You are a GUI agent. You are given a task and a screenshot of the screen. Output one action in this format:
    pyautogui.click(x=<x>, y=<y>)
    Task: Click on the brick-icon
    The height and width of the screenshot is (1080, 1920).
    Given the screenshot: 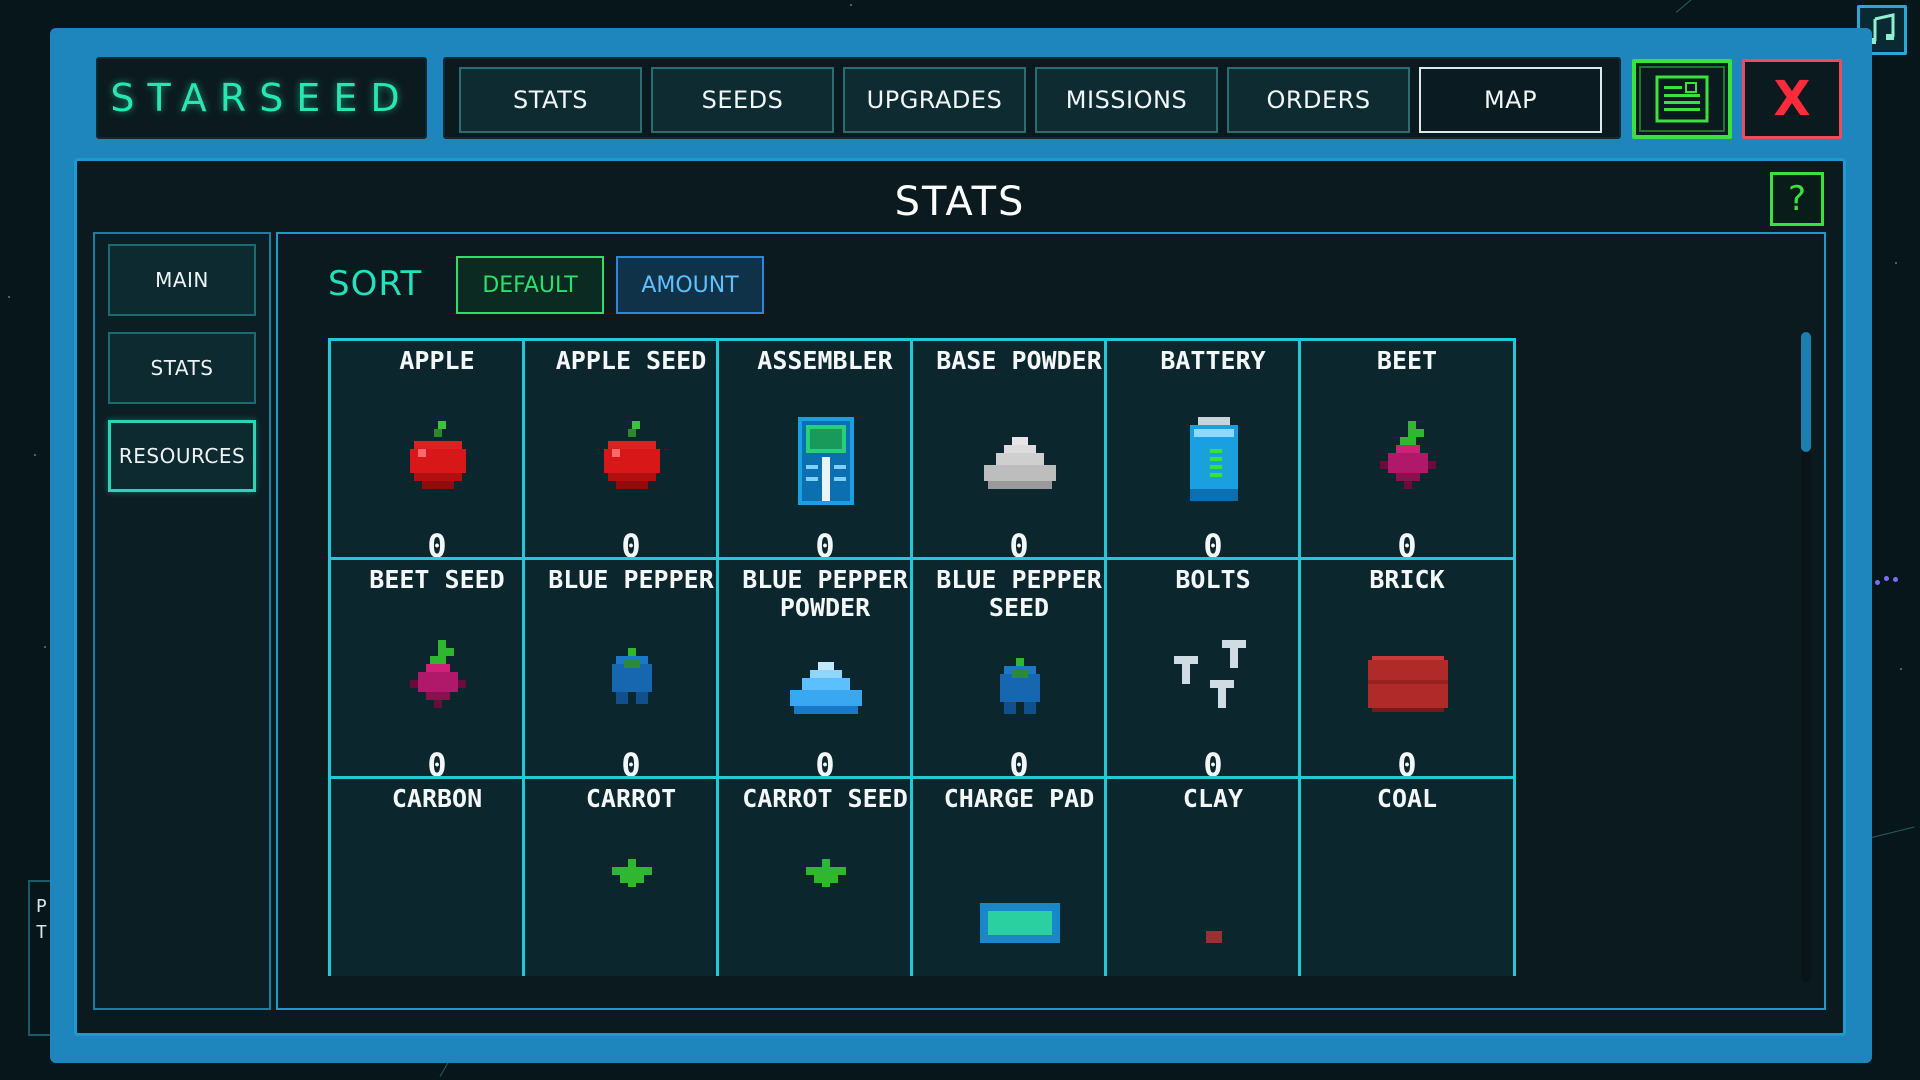 What is the action you would take?
    pyautogui.click(x=1408, y=680)
    